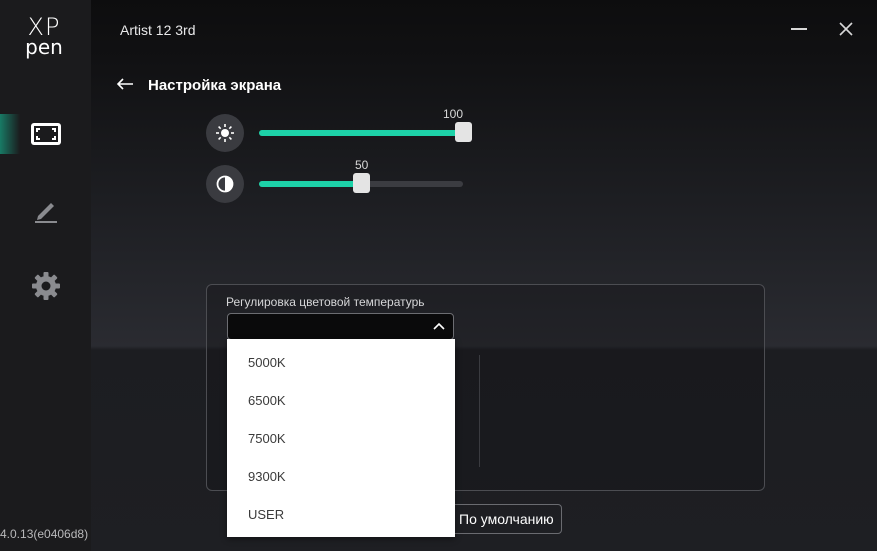  What do you see at coordinates (310, 184) in the screenshot?
I see `contrast-slider-fill` at bounding box center [310, 184].